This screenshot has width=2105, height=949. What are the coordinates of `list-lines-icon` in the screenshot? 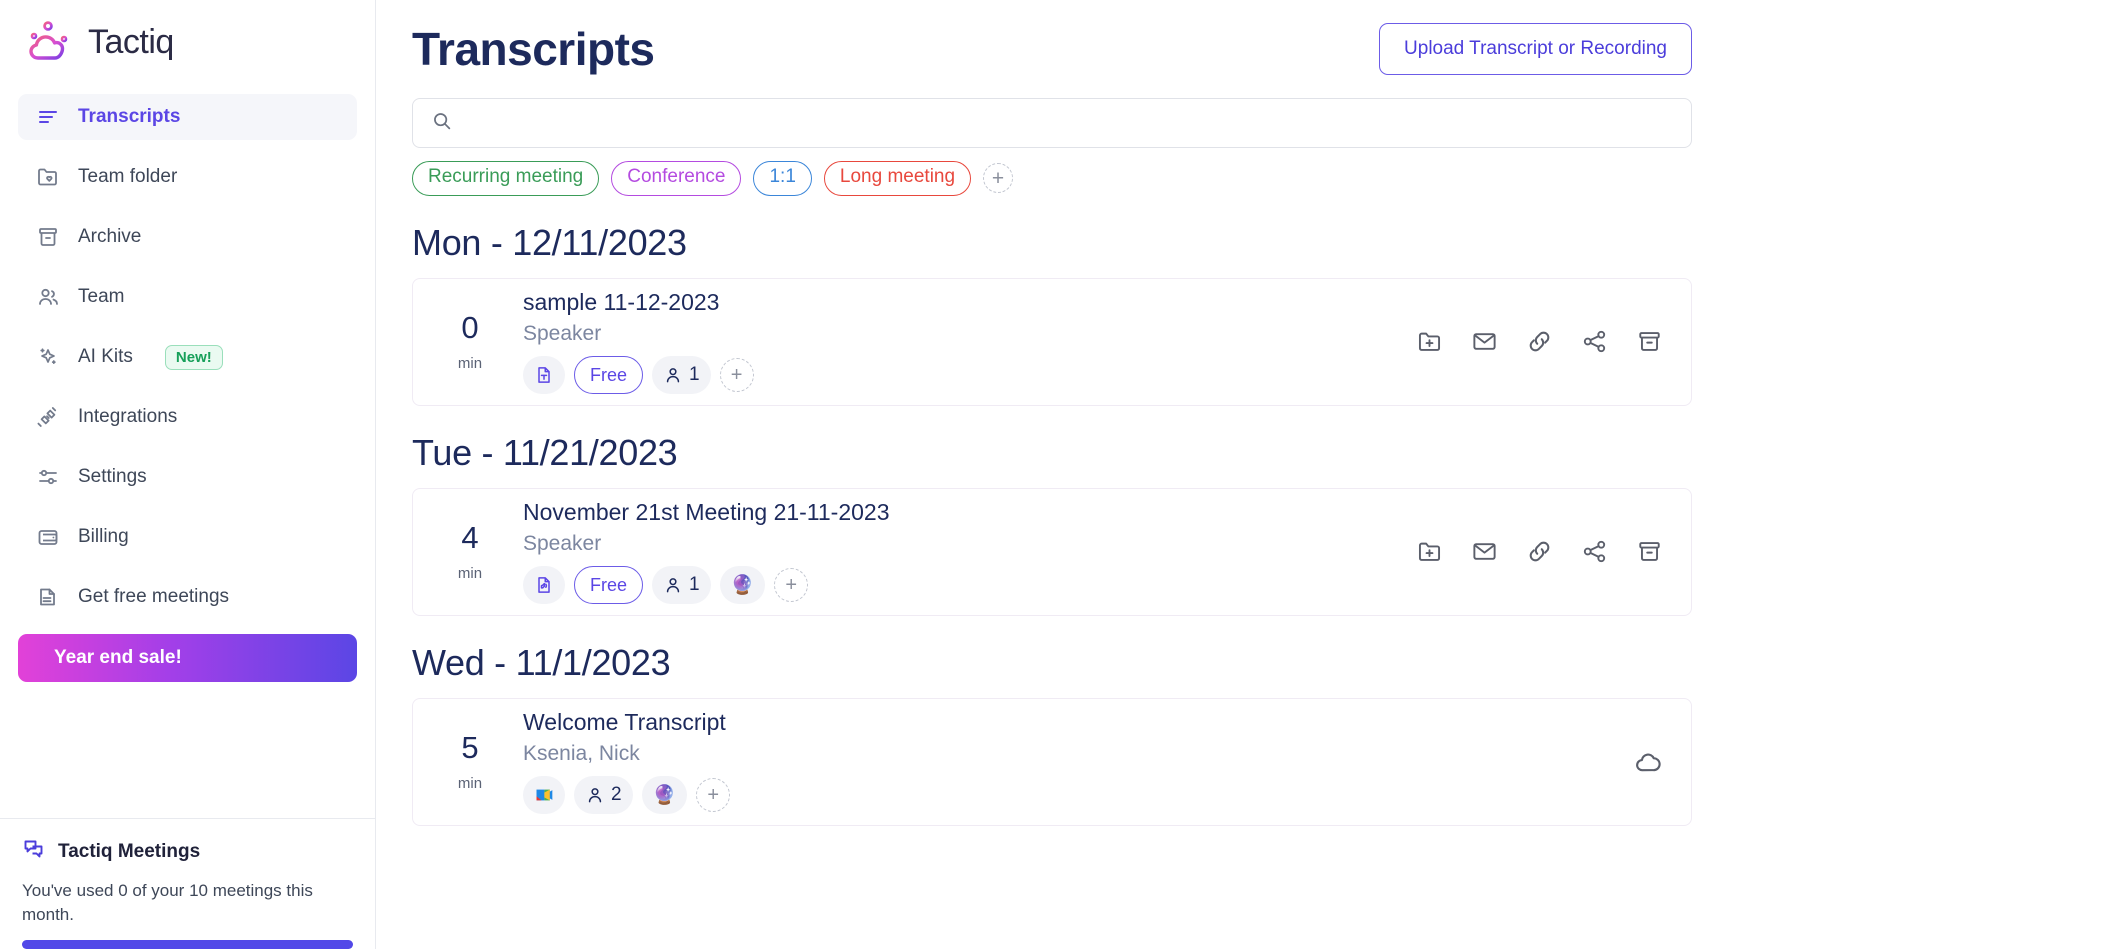 It's located at (48, 117).